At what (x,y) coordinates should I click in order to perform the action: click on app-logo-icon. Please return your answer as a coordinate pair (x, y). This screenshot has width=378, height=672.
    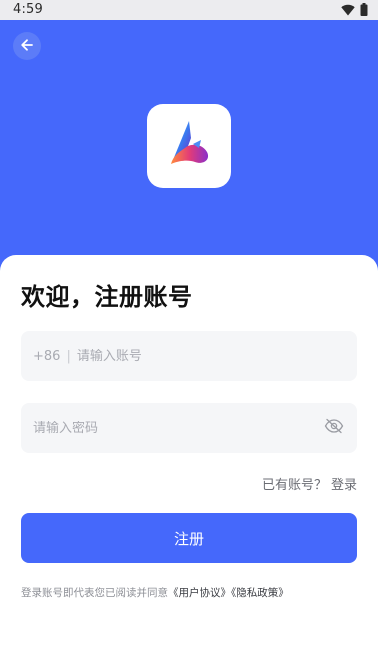
    Looking at the image, I should click on (189, 146).